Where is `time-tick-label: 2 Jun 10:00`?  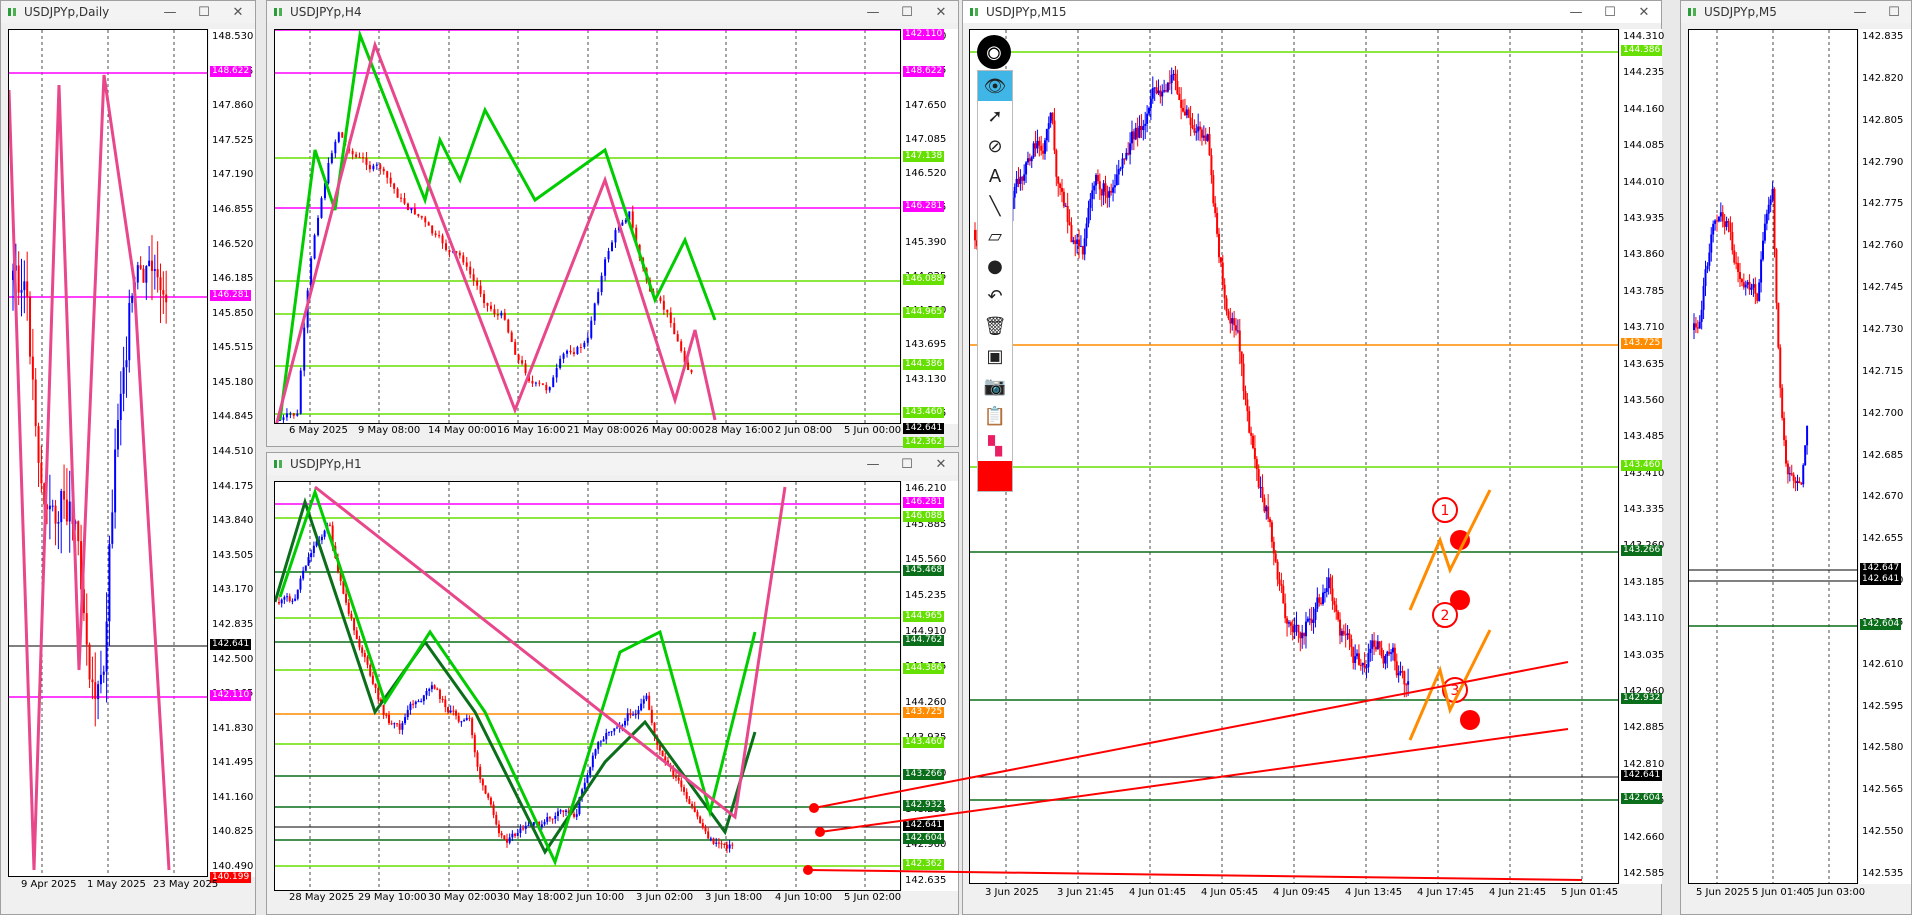 time-tick-label: 2 Jun 10:00 is located at coordinates (596, 897).